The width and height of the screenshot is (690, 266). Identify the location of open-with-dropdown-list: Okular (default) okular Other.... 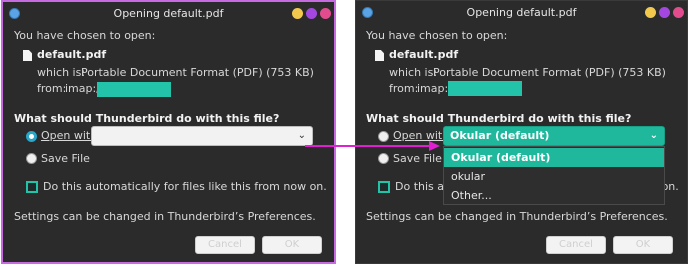
(554, 175).